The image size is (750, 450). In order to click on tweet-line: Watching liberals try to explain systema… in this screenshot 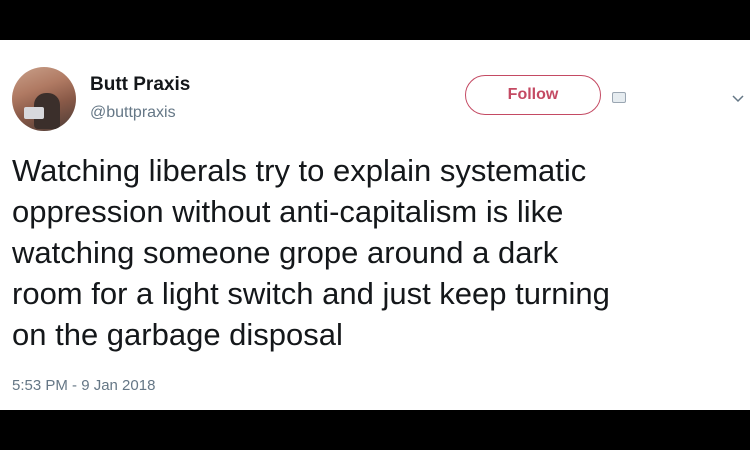, I will do `click(299, 170)`.